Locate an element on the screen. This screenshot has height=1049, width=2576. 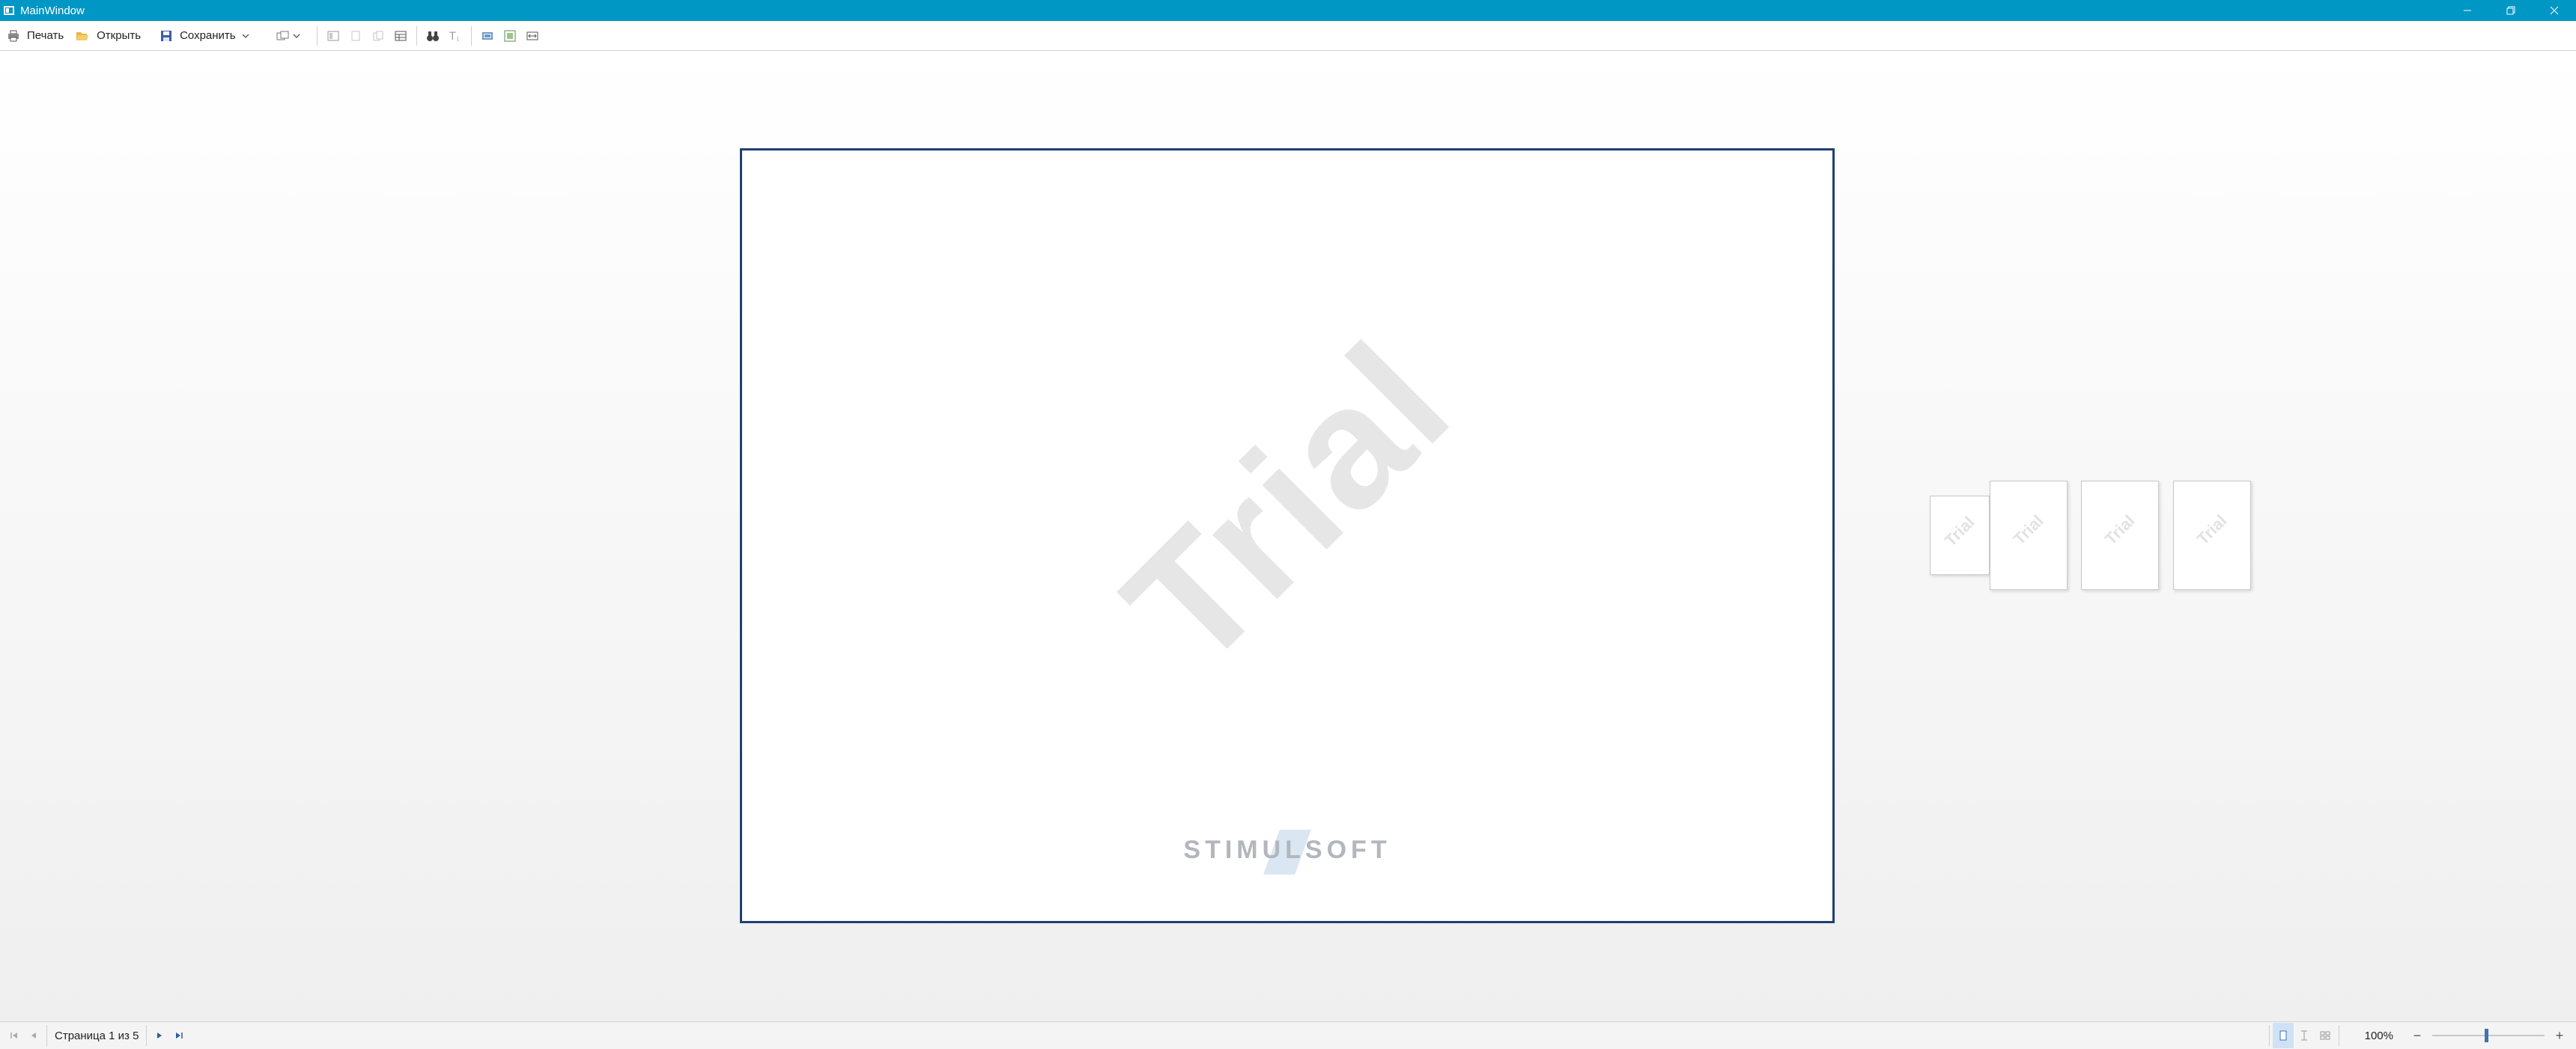
table-view-button is located at coordinates (401, 36).